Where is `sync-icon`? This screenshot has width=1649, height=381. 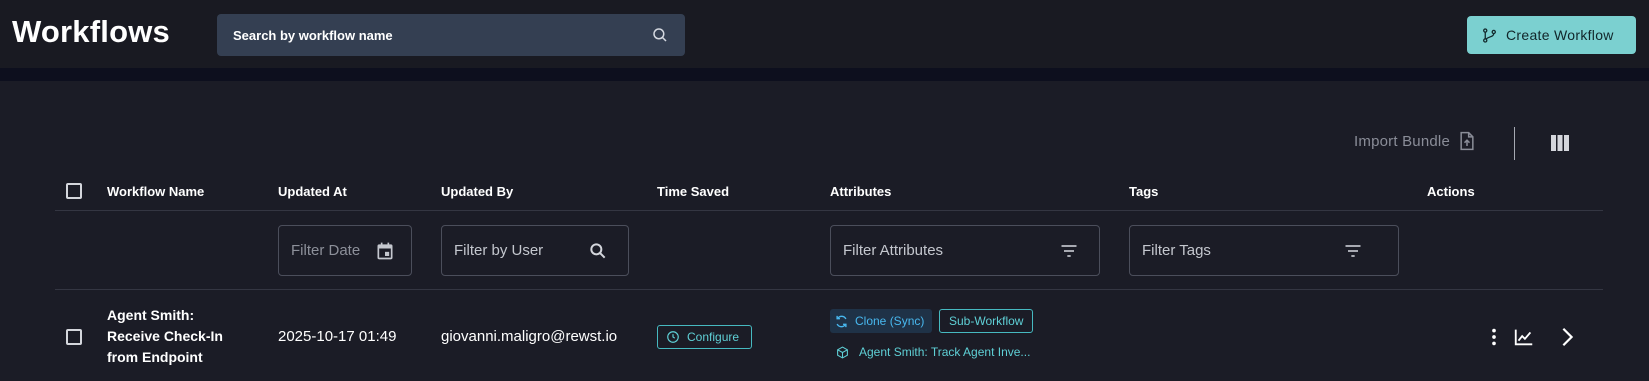 sync-icon is located at coordinates (841, 321).